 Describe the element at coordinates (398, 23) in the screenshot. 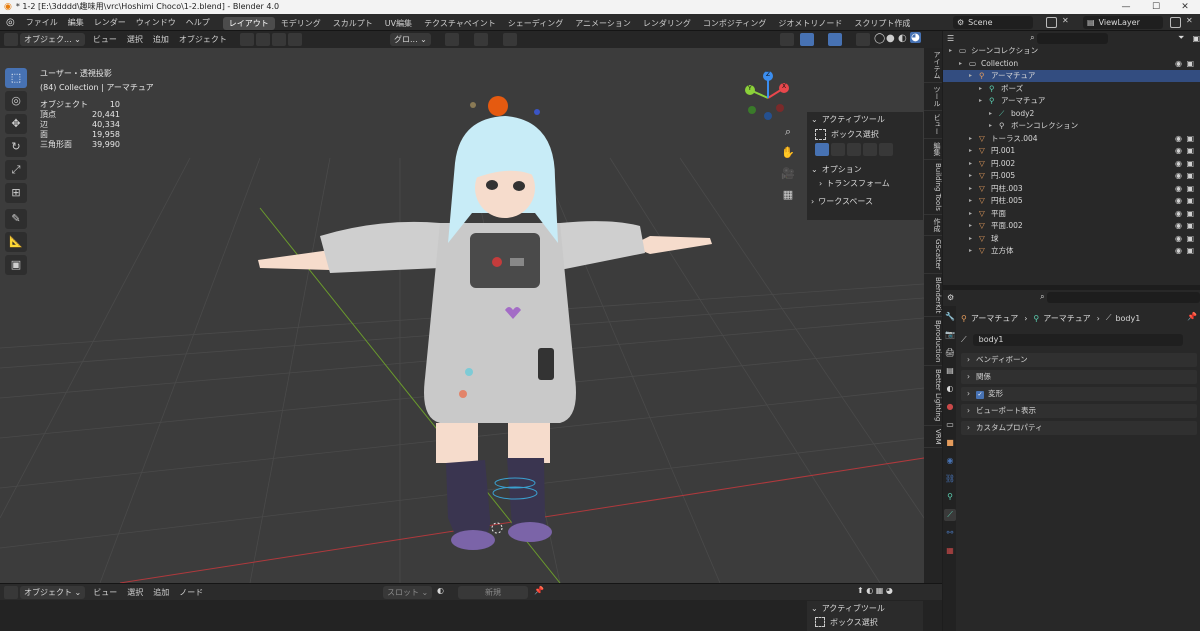

I see `workspace-tab: UV編集` at that location.